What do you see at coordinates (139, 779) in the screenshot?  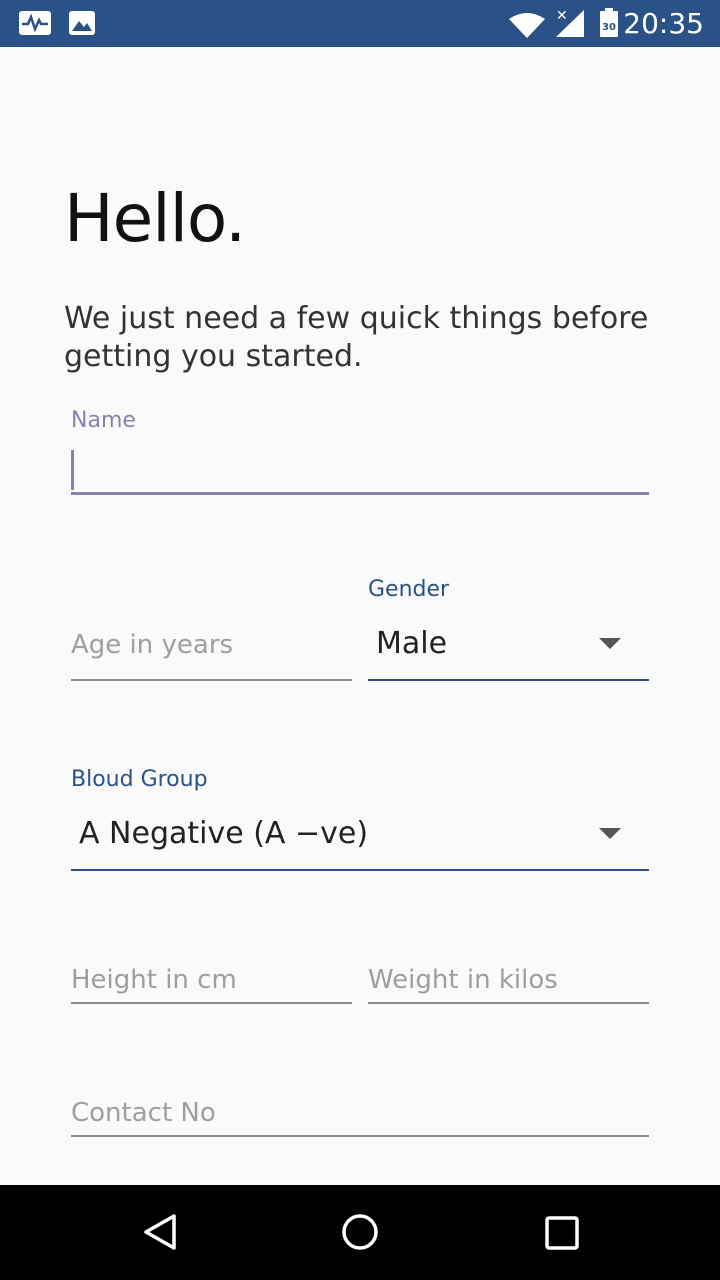 I see `blood-group-label: Bloud Group` at bounding box center [139, 779].